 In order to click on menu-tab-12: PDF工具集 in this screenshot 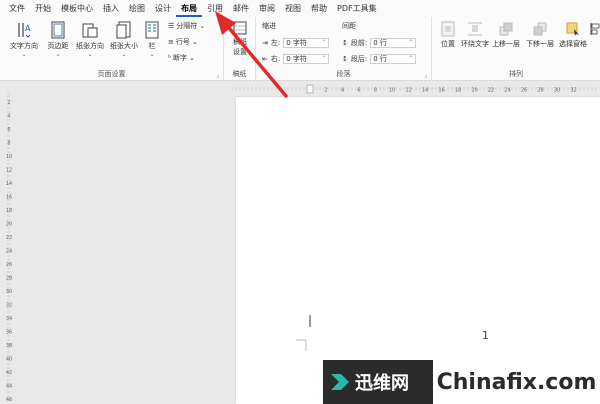, I will do `click(357, 8)`.